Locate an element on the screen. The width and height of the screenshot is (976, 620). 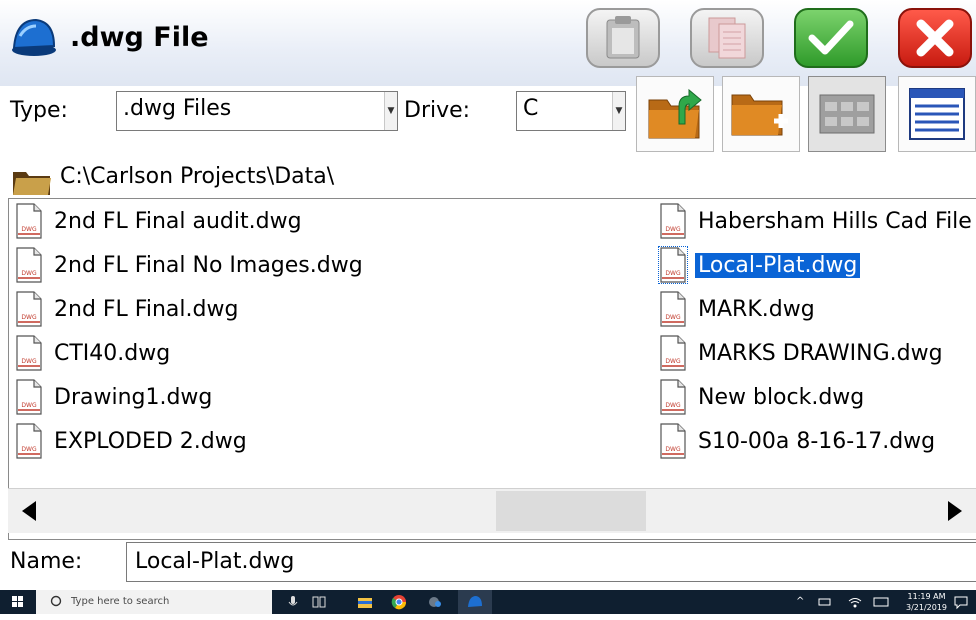
clock-time: 11:19 AM is located at coordinates (926, 596).